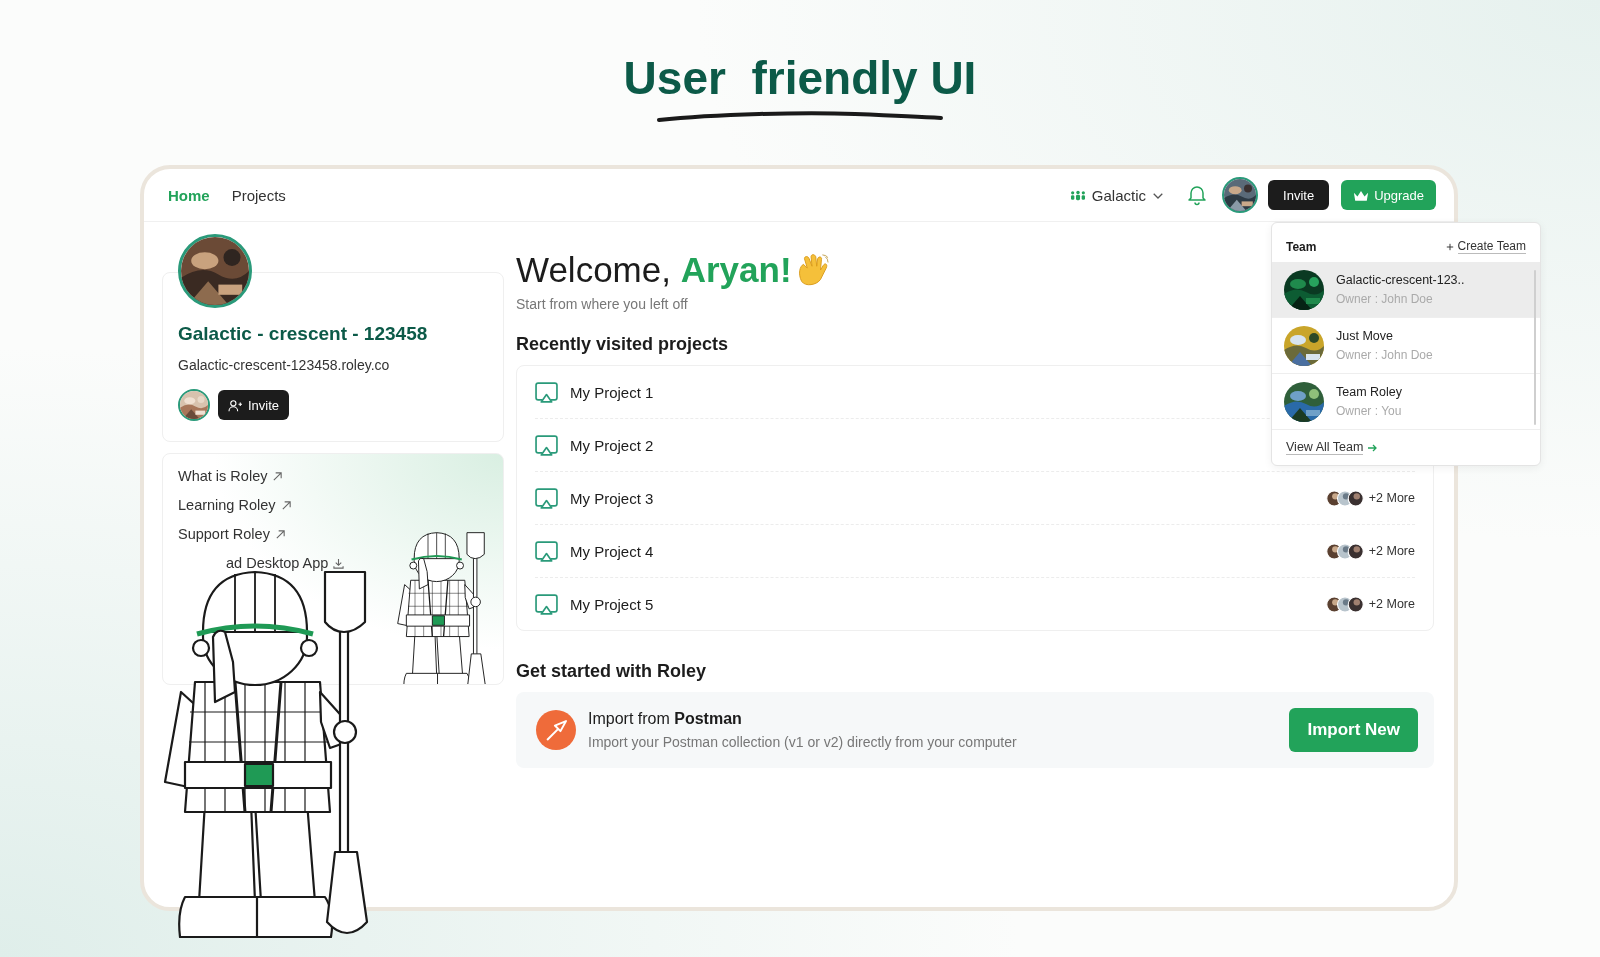  Describe the element at coordinates (1406, 290) in the screenshot. I see `team-item: Galactic-crescent-123.. Owner : John Doe` at that location.